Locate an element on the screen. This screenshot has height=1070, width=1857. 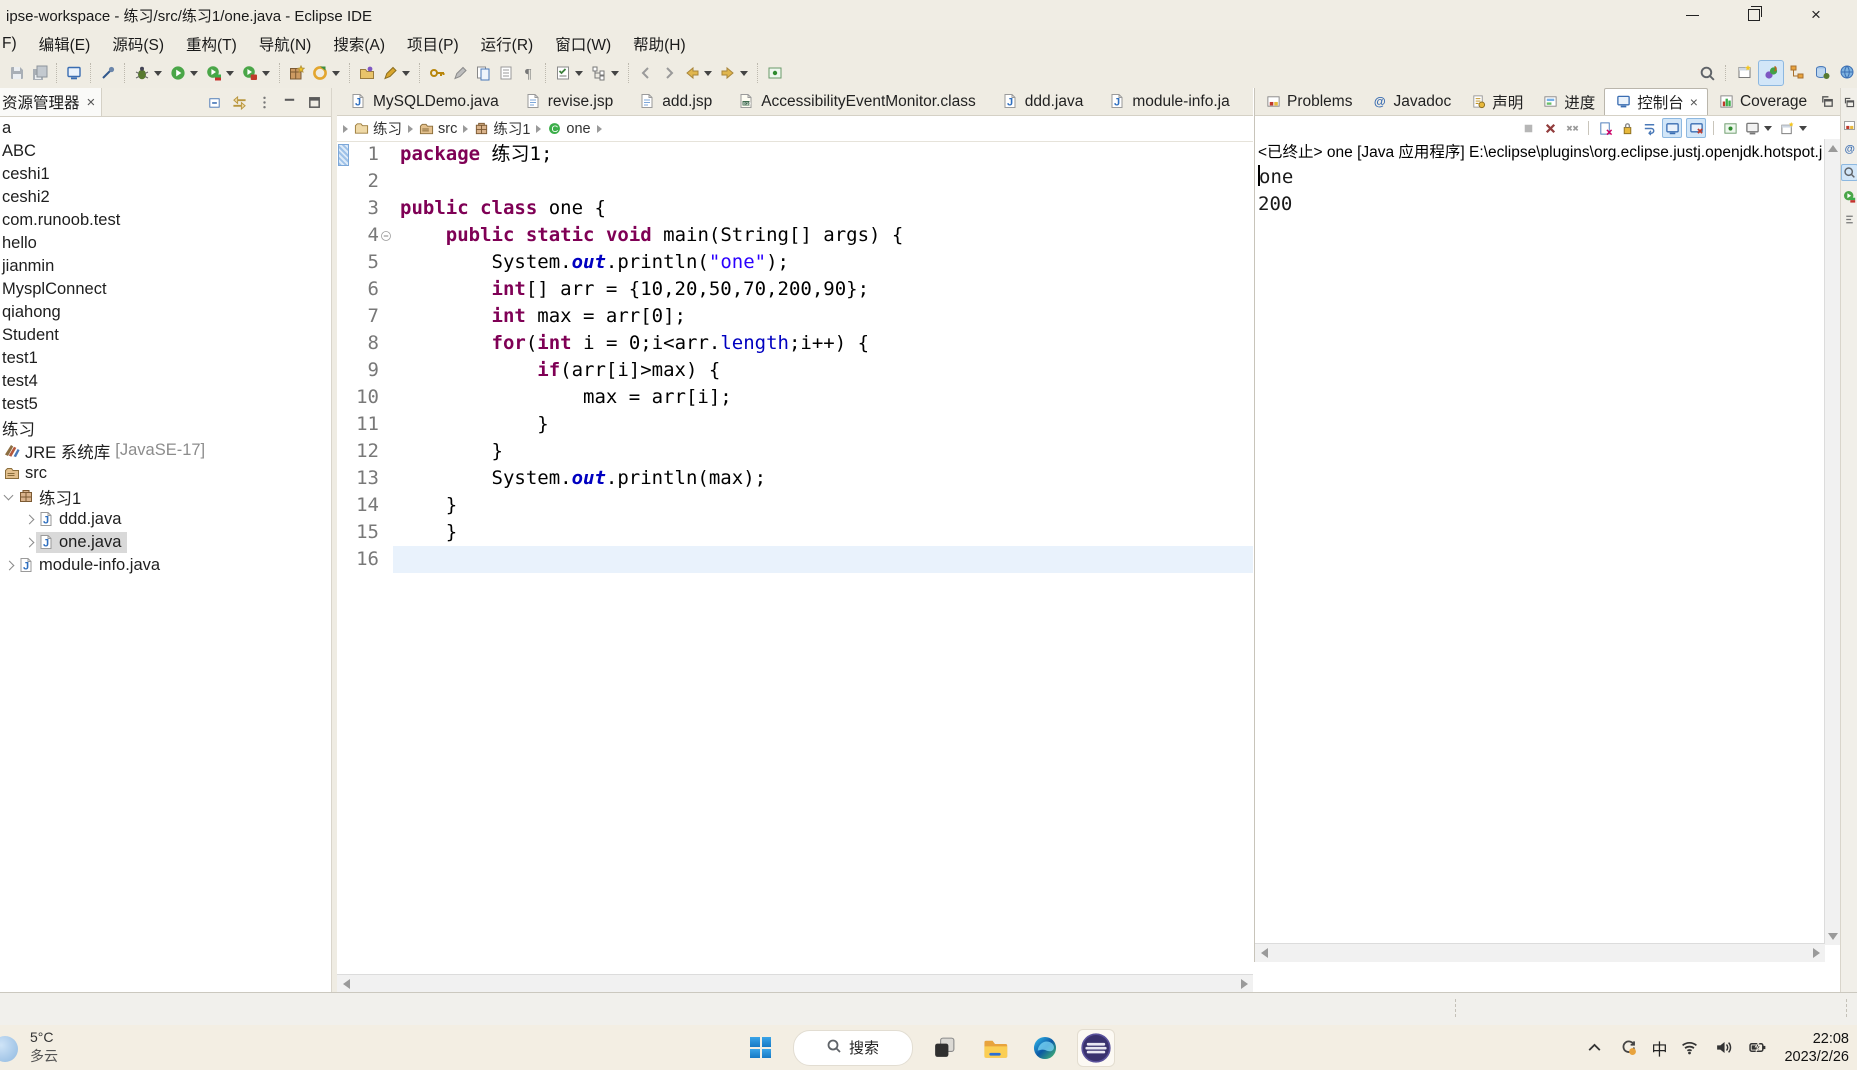
tree-item-mysplconnect: MysplConnect is located at coordinates (165, 289).